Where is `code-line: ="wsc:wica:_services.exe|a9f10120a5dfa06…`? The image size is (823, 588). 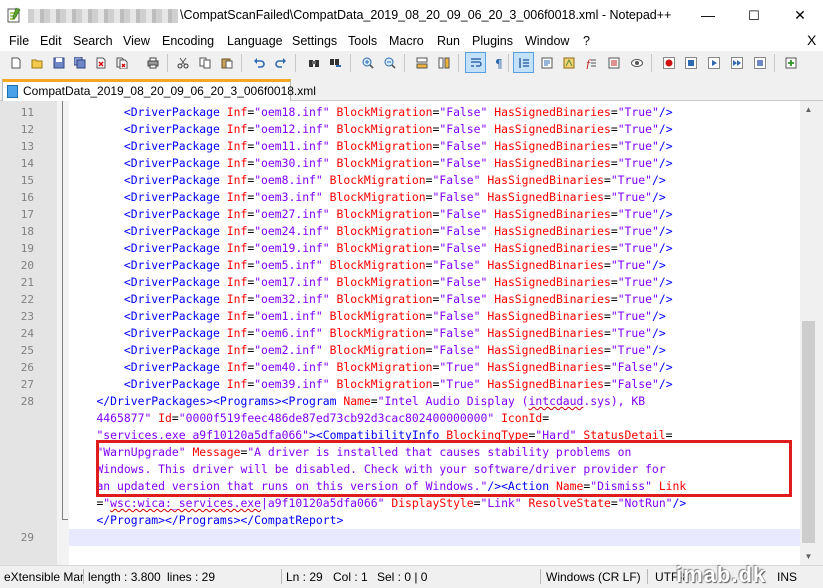 code-line: ="wsc:wica:_services.exe|a9f10120a5dfa06… is located at coordinates (377, 503).